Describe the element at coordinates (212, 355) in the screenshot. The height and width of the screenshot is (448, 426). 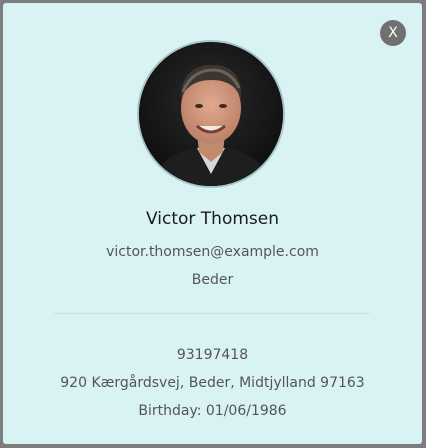
I see `profile-phone: 93197418` at that location.